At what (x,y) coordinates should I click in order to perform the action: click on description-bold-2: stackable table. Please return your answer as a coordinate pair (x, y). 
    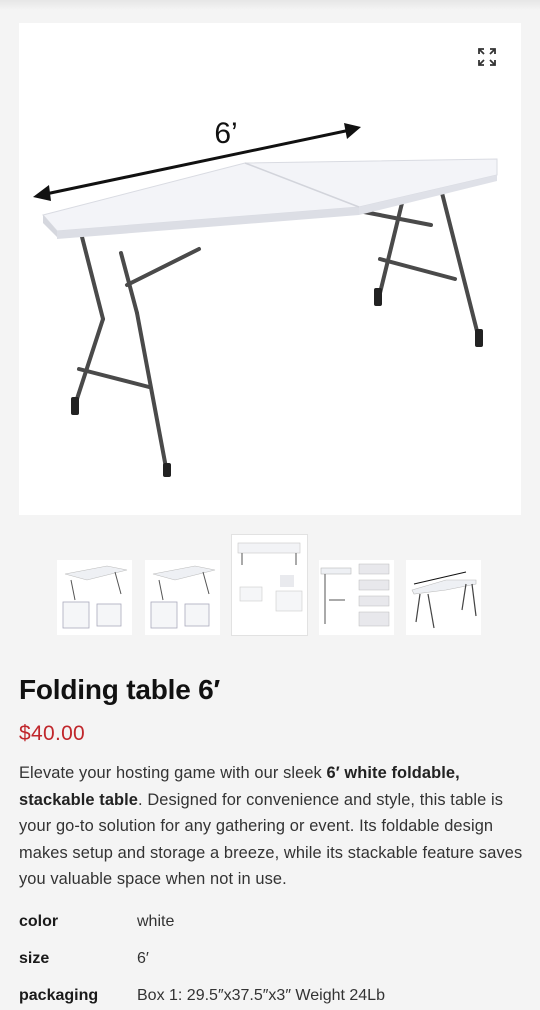
    Looking at the image, I should click on (79, 799).